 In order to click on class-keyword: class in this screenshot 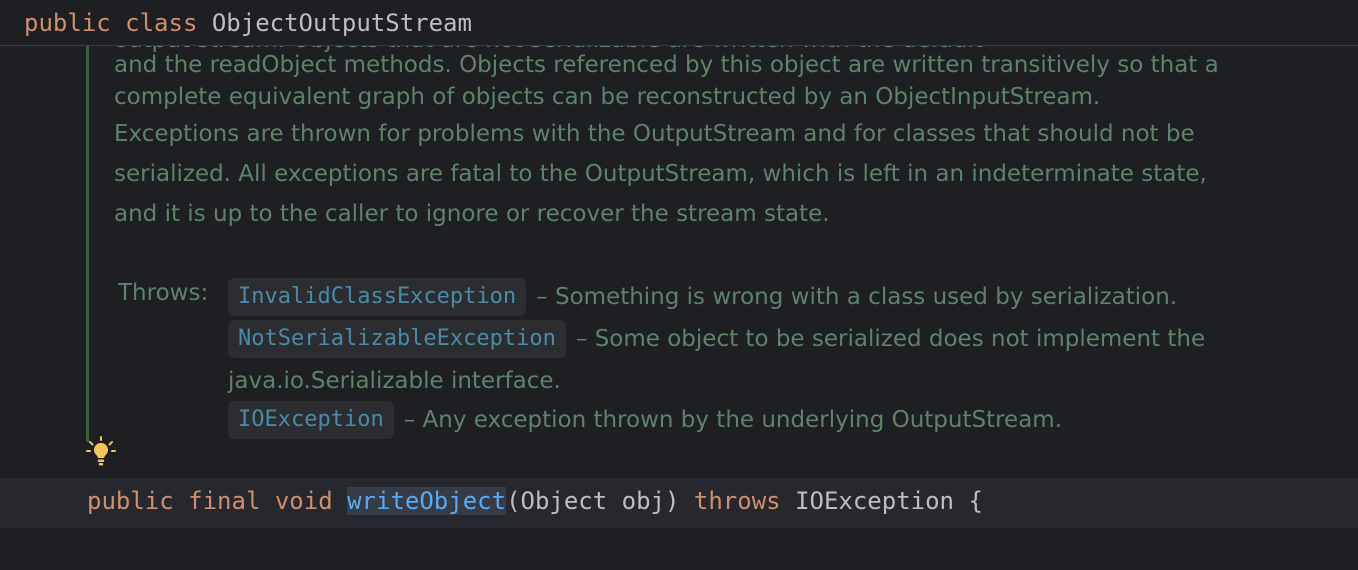, I will do `click(161, 23)`.